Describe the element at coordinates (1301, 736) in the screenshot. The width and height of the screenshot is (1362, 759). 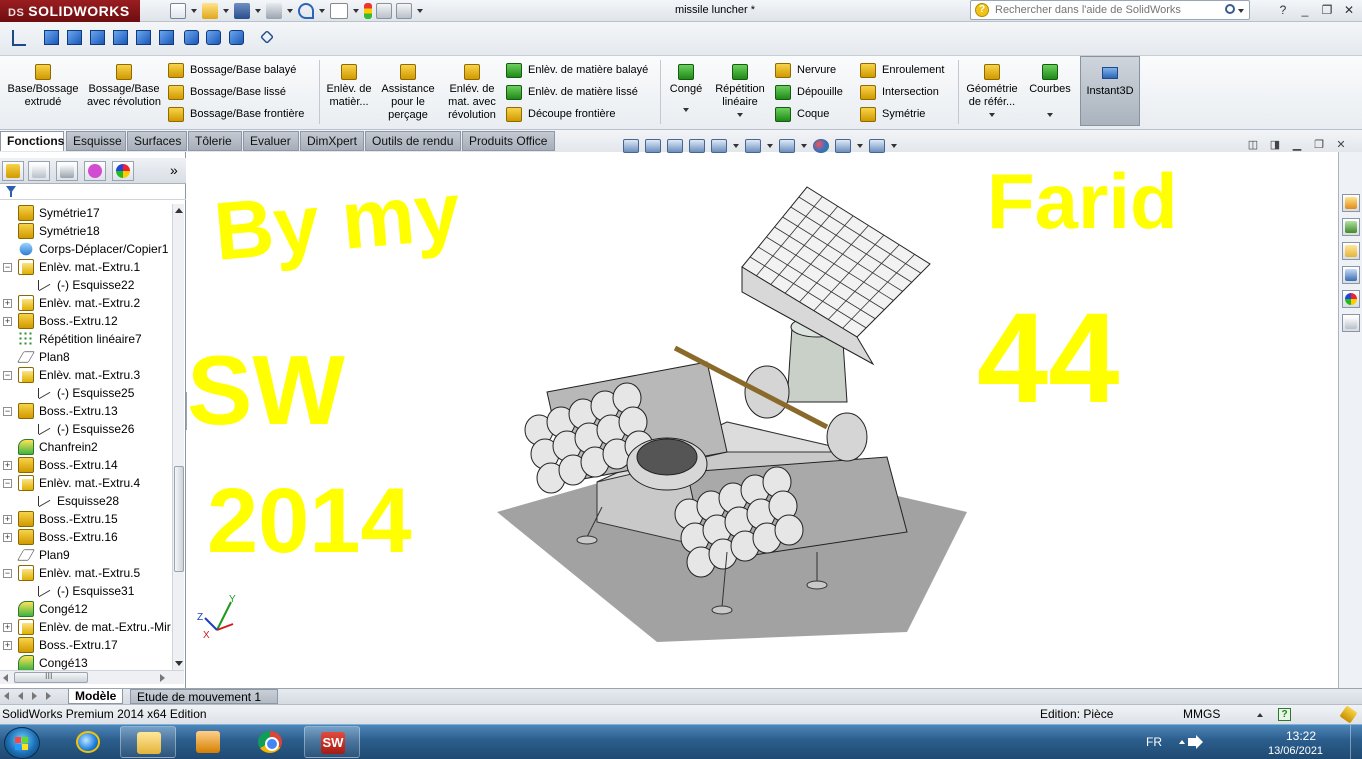
I see `clock-time: 13:22` at that location.